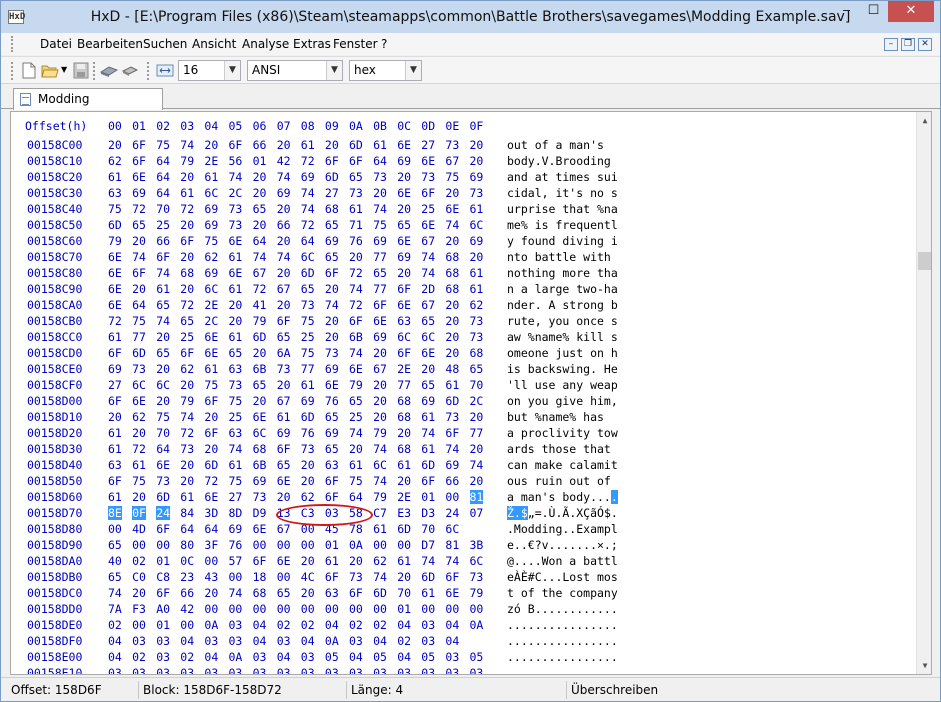 Image resolution: width=941 pixels, height=702 pixels. Describe the element at coordinates (924, 665) in the screenshot. I see `scroll-down-icon: ▼` at that location.